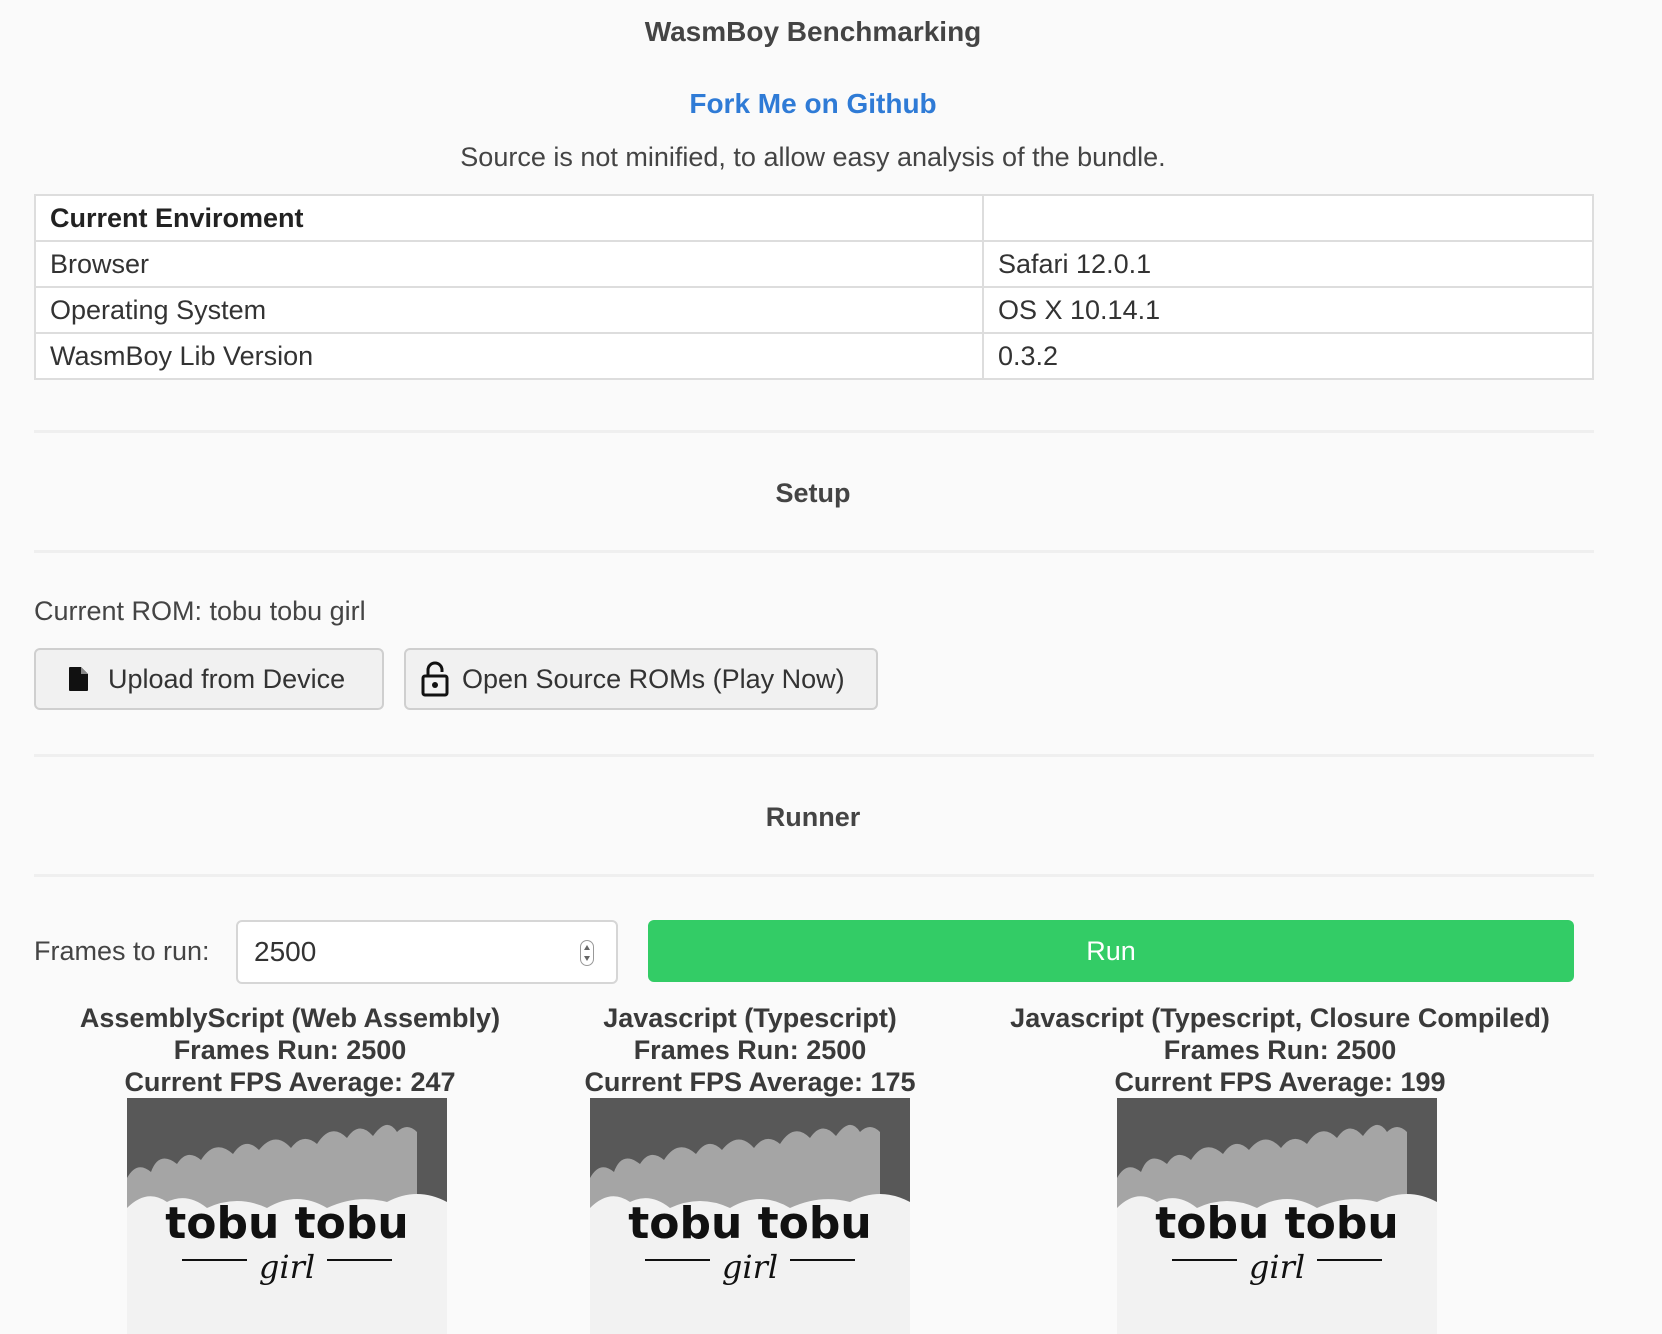  I want to click on empty-header-cell, so click(1288, 218).